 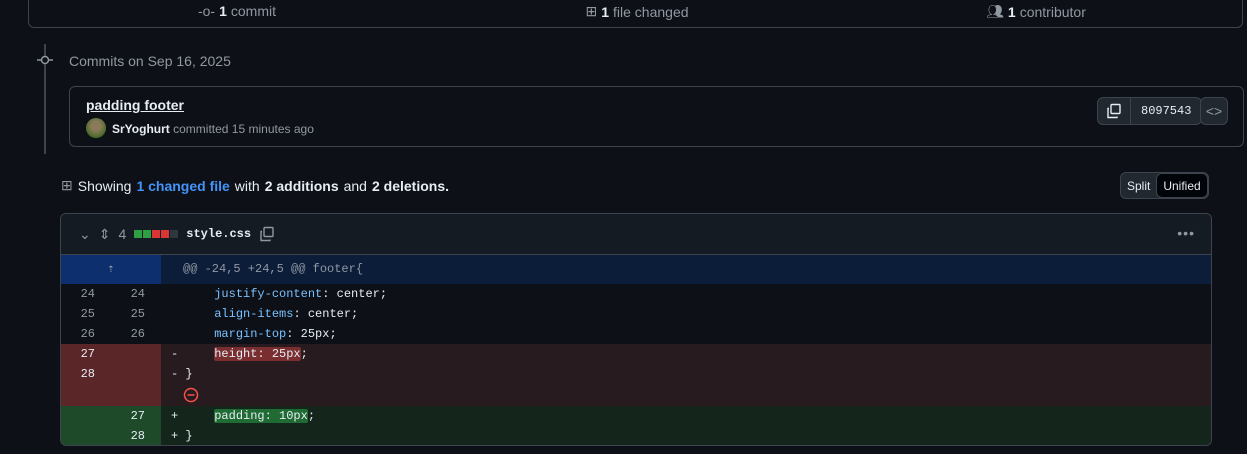 What do you see at coordinates (96, 128) in the screenshot?
I see `avatar` at bounding box center [96, 128].